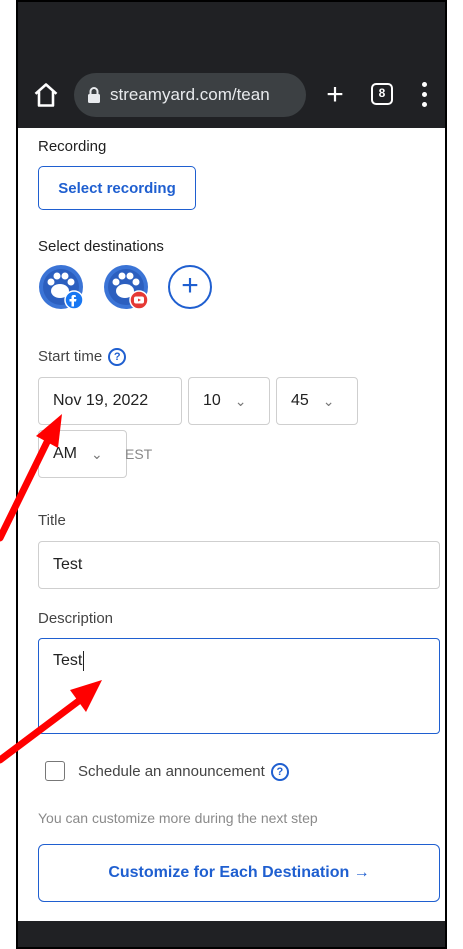 Image resolution: width=463 pixels, height=949 pixels. What do you see at coordinates (117, 357) in the screenshot?
I see `start-time-help-icon: ?` at bounding box center [117, 357].